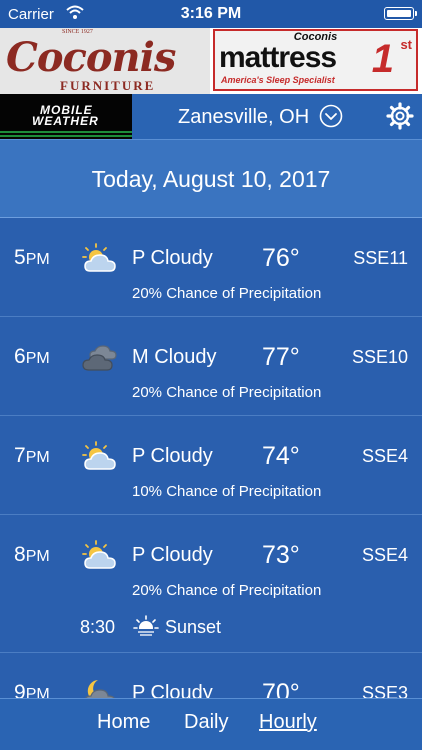  I want to click on hour-label: 6PM, so click(32, 356).